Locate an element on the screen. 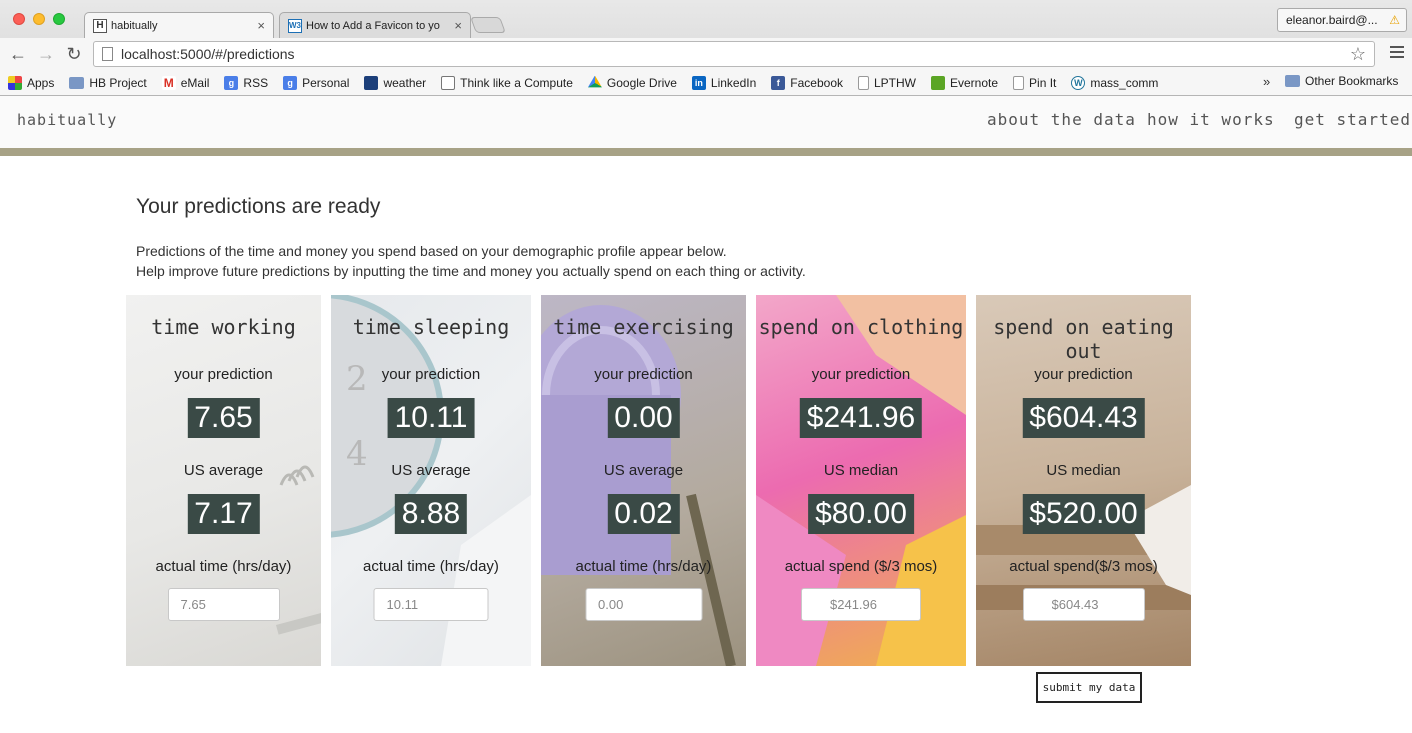 This screenshot has height=733, width=1412. bookmark-label: Apps is located at coordinates (41, 82).